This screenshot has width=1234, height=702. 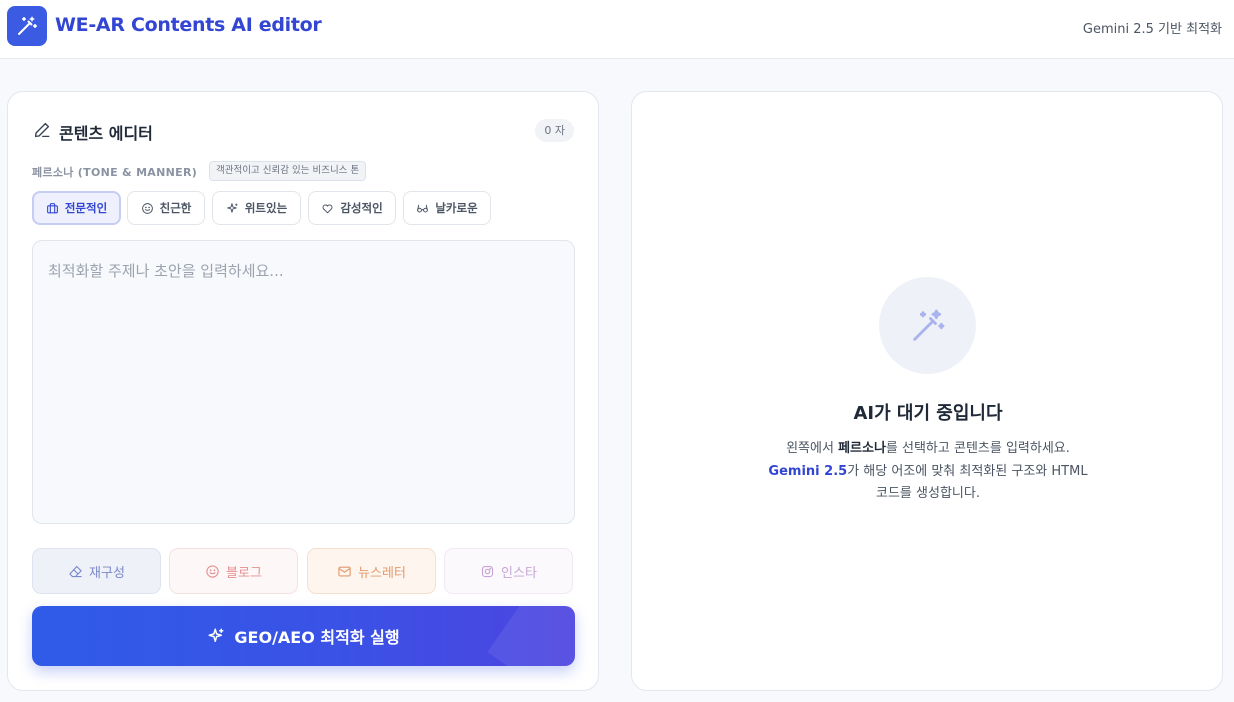 I want to click on briefcase-icon, so click(x=52, y=207).